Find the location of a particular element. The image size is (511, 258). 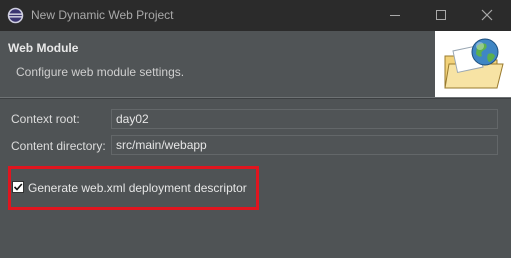

maximize-button is located at coordinates (441, 15).